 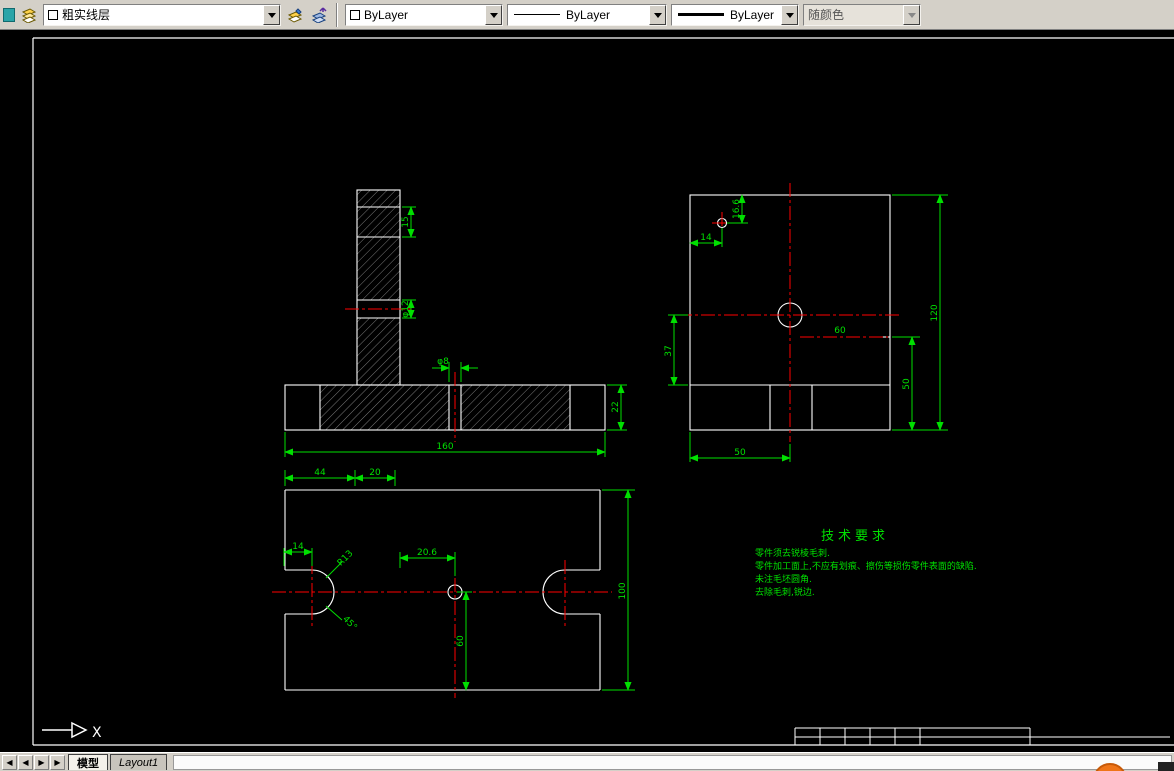 What do you see at coordinates (806, 322) in the screenshot?
I see `side-view: 16.6 14 37 120 50 60 50` at bounding box center [806, 322].